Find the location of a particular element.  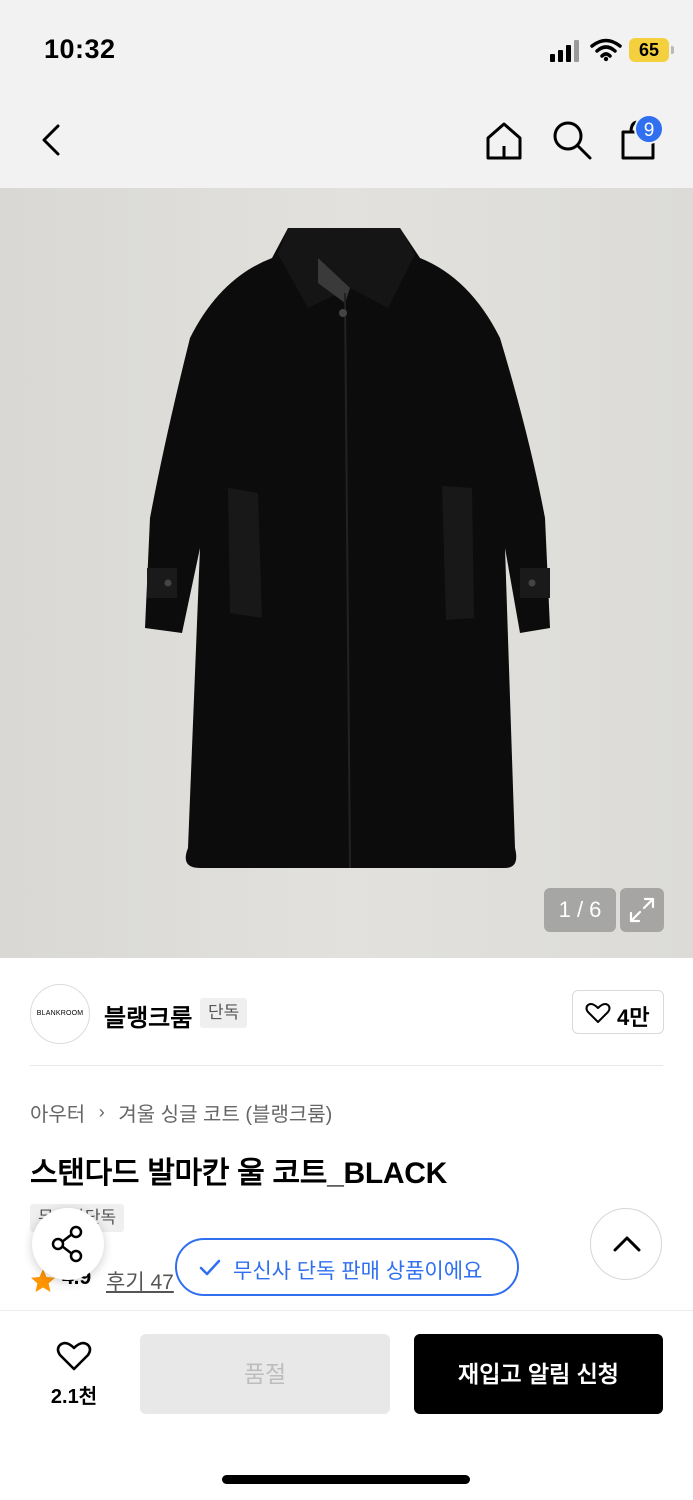

scroll-top-button is located at coordinates (626, 1244).